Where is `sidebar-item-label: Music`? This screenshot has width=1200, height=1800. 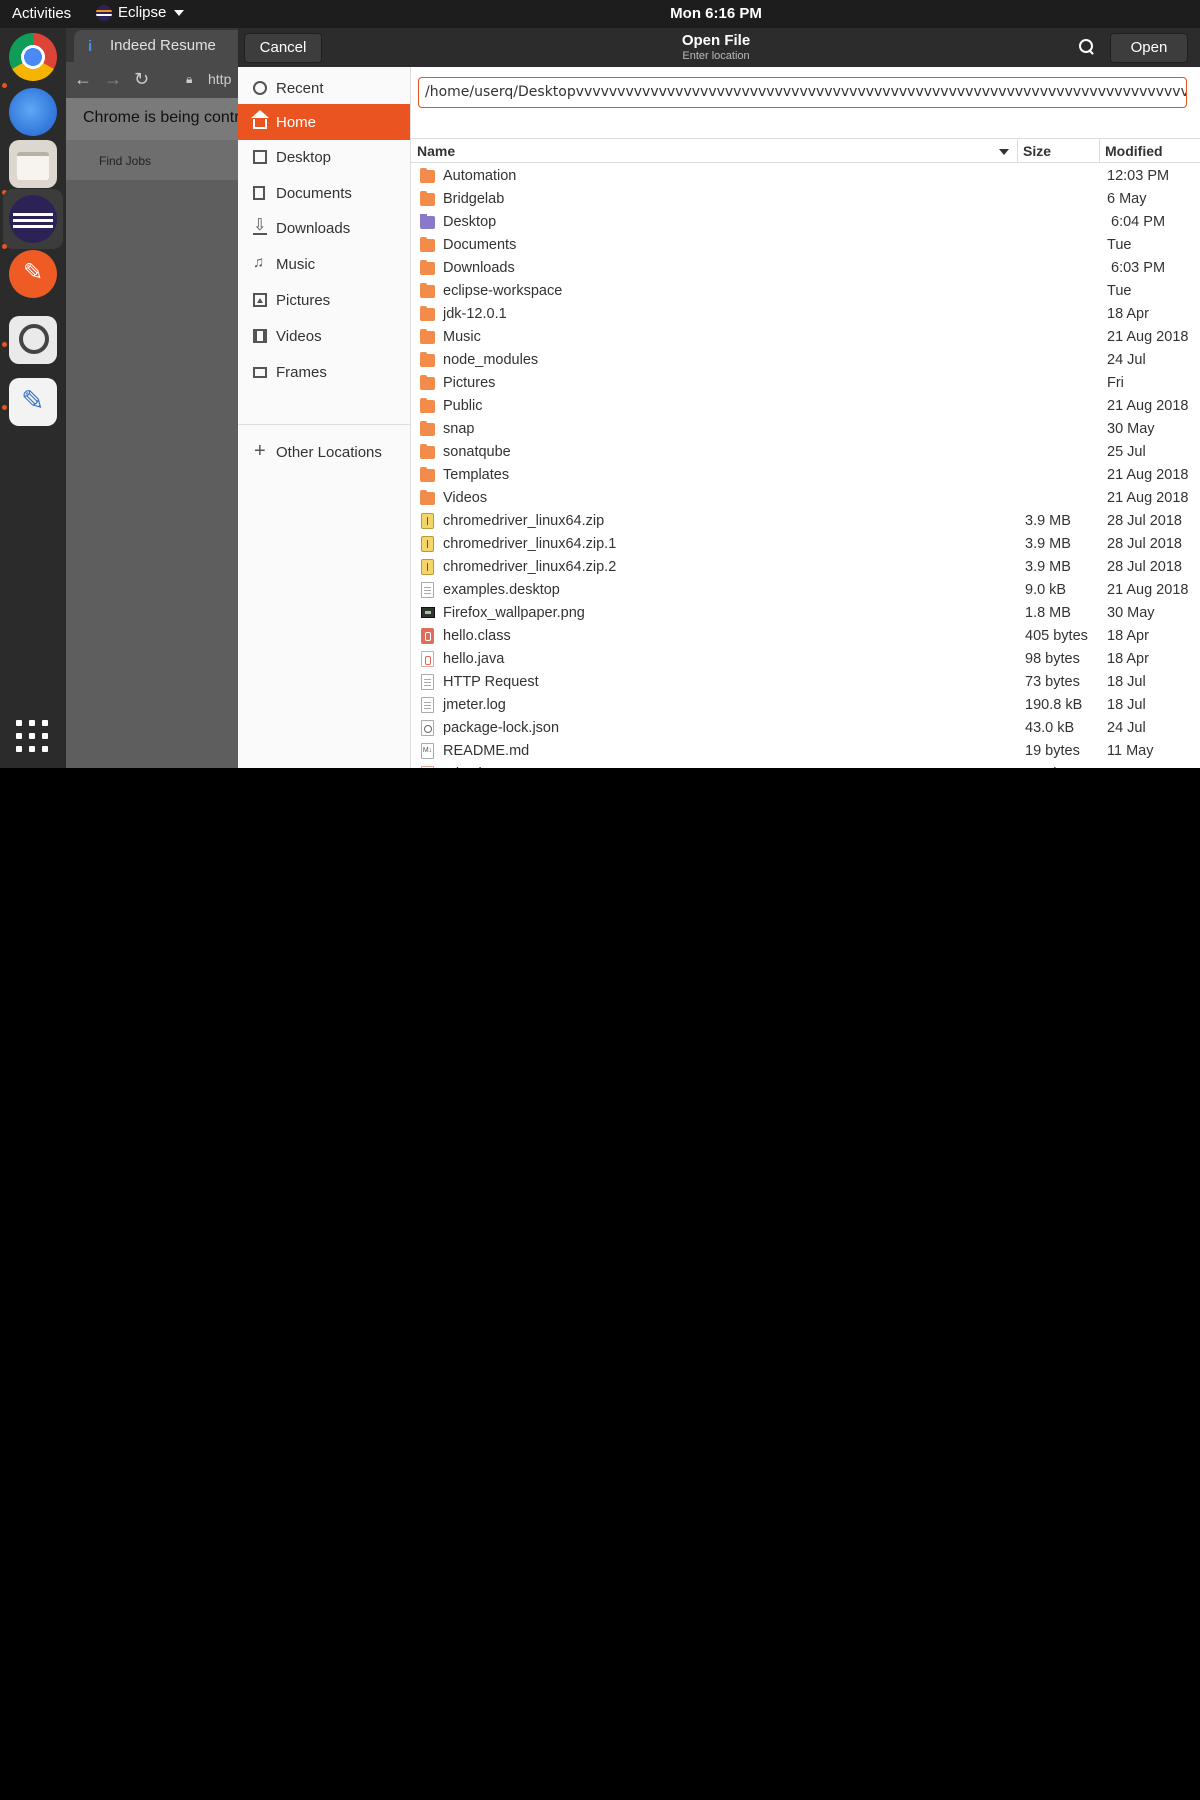
sidebar-item-label: Music is located at coordinates (296, 264).